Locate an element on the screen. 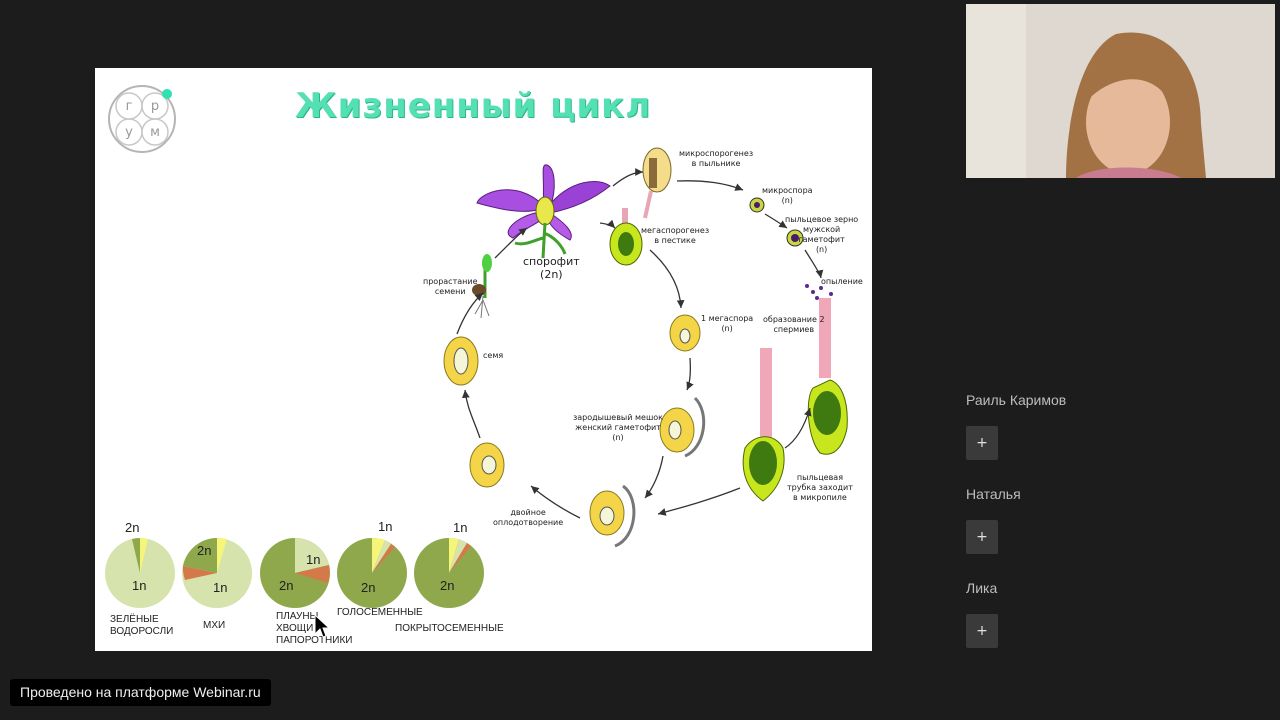 This screenshot has width=1280, height=720. label-sperm-formation: образование 2 спермиев is located at coordinates (794, 324).